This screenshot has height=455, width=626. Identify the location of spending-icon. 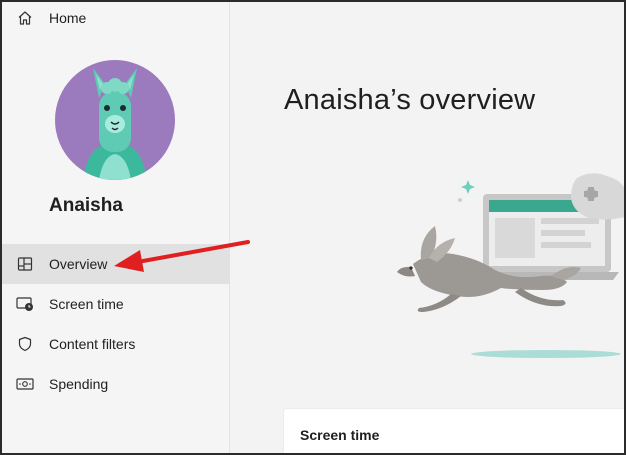
(25, 384).